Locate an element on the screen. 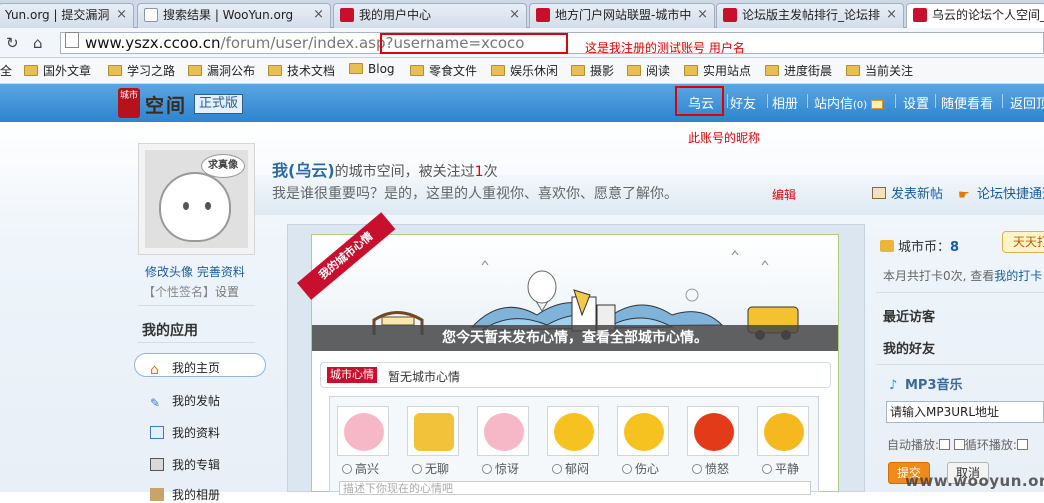 The height and width of the screenshot is (503, 1044). nav-album: 相册 is located at coordinates (785, 102).